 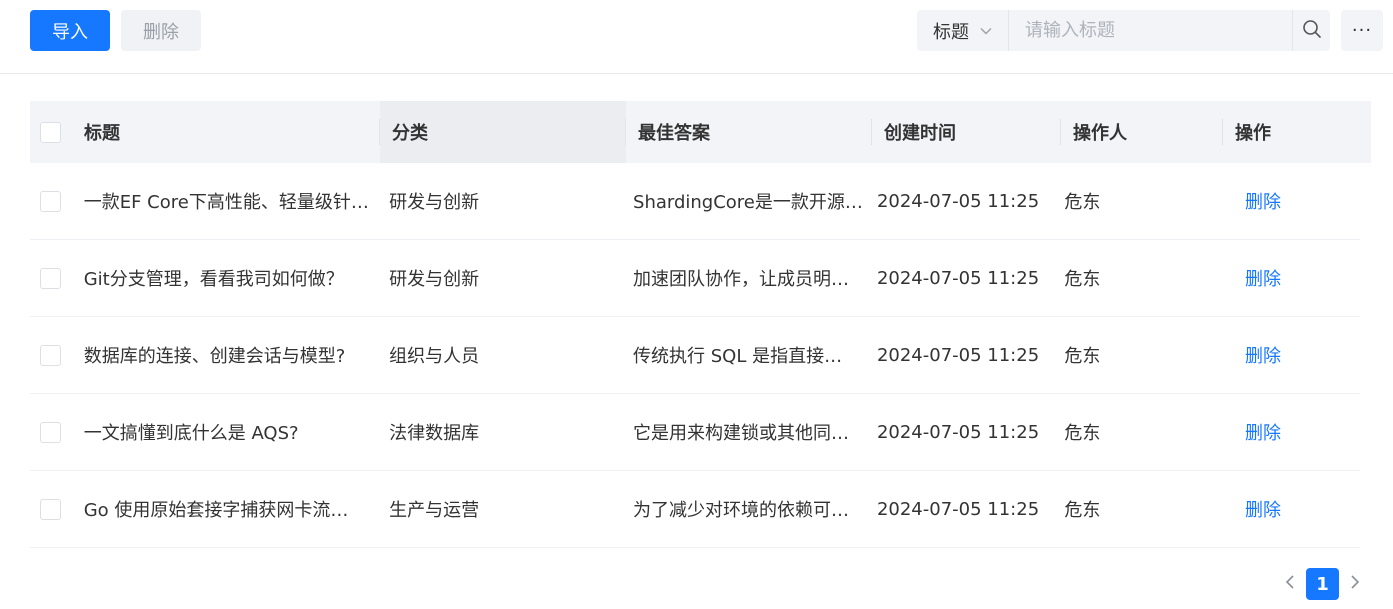 I want to click on table-header: 标题 分类 最佳答案 创建时间 操作人 操作, so click(x=700, y=132).